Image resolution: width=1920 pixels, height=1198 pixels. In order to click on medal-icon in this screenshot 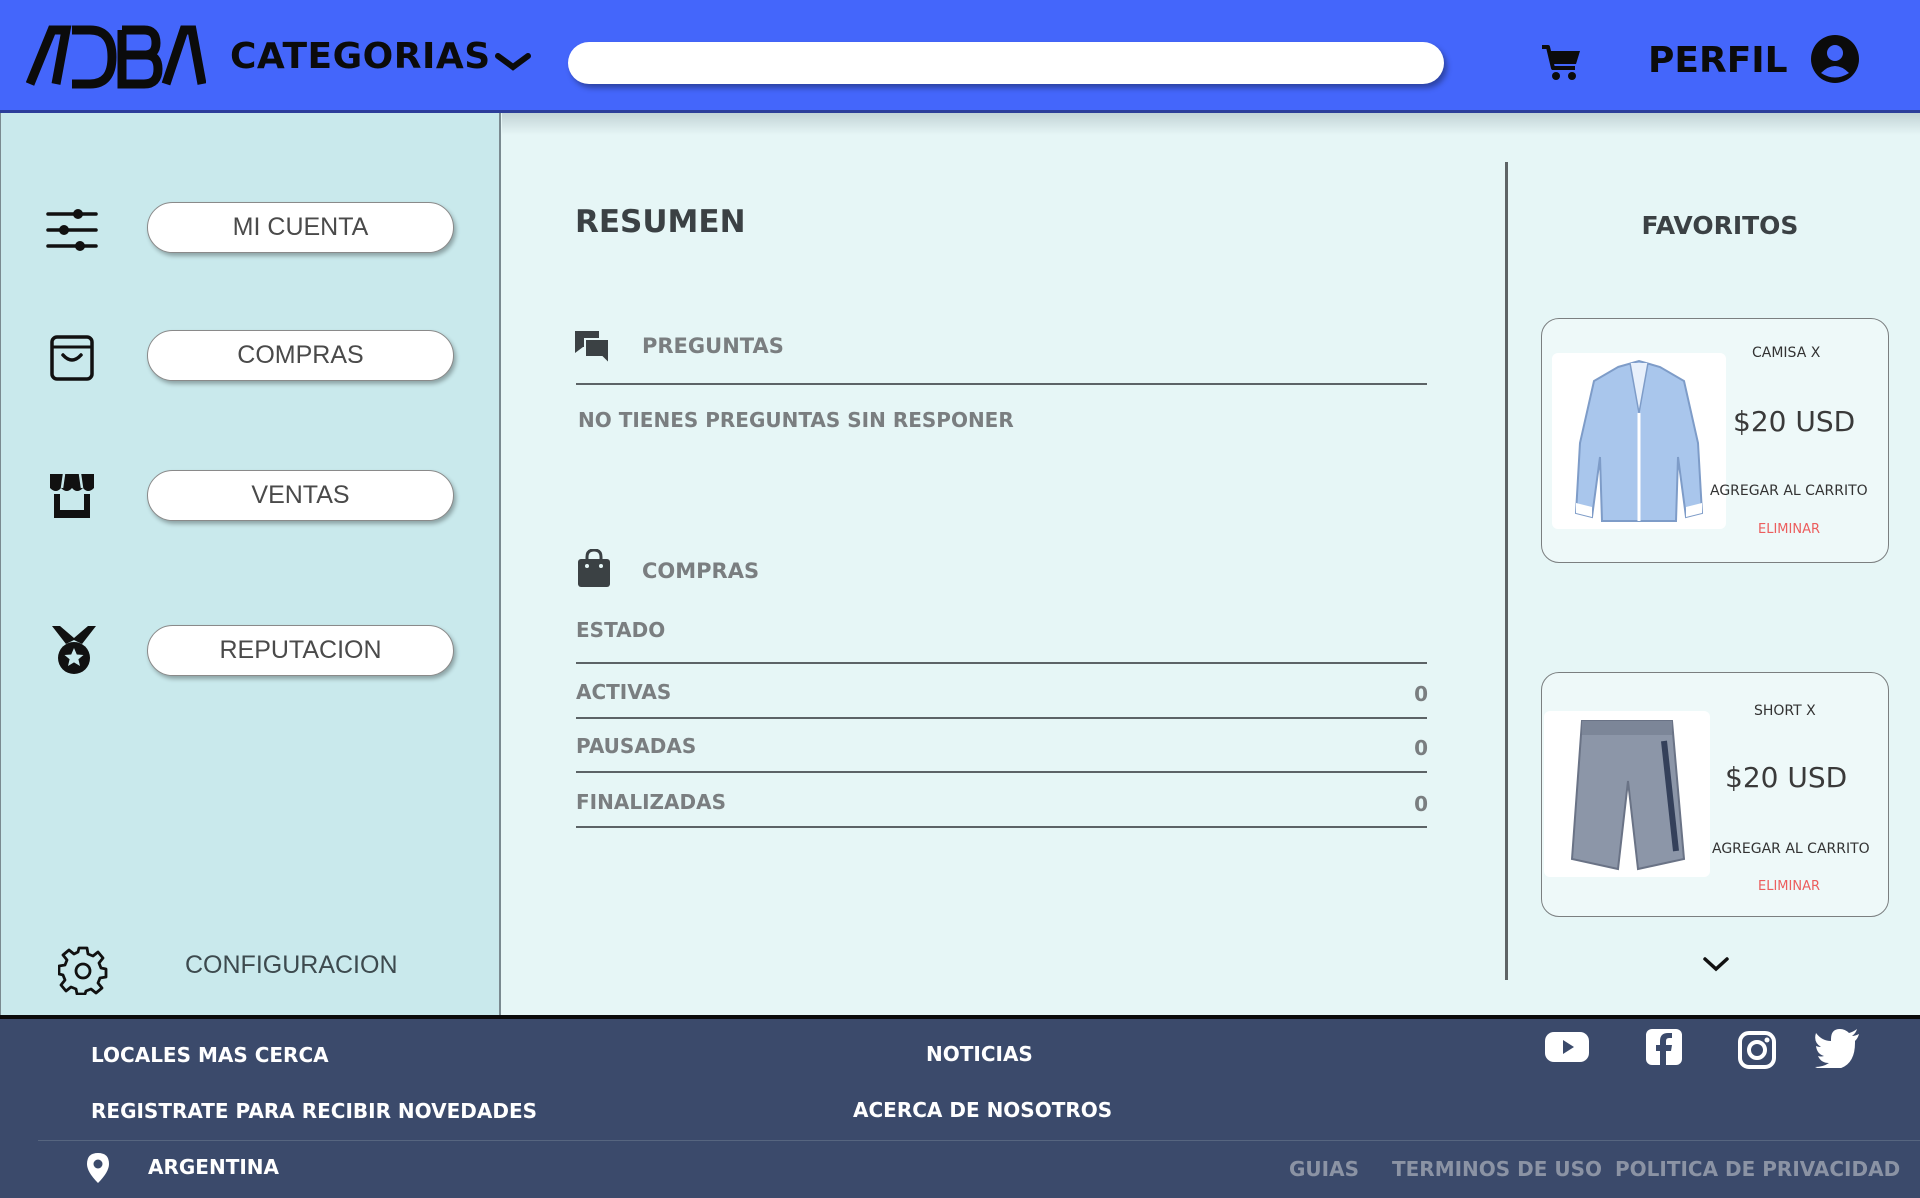, I will do `click(74, 650)`.